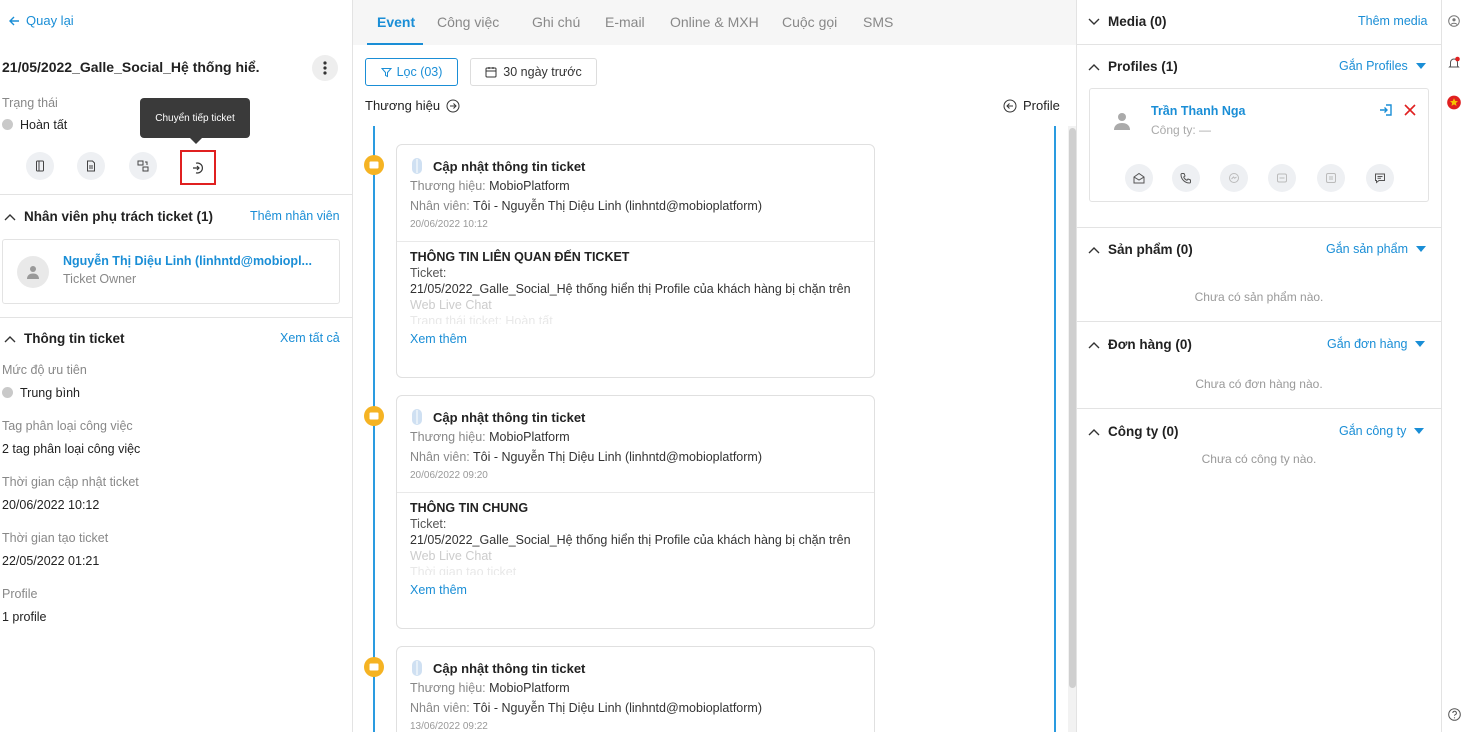 Image resolution: width=1464 pixels, height=732 pixels. Describe the element at coordinates (195, 121) in the screenshot. I see `forward-ticket-tooltip: Chuyển tiếp ticket` at that location.